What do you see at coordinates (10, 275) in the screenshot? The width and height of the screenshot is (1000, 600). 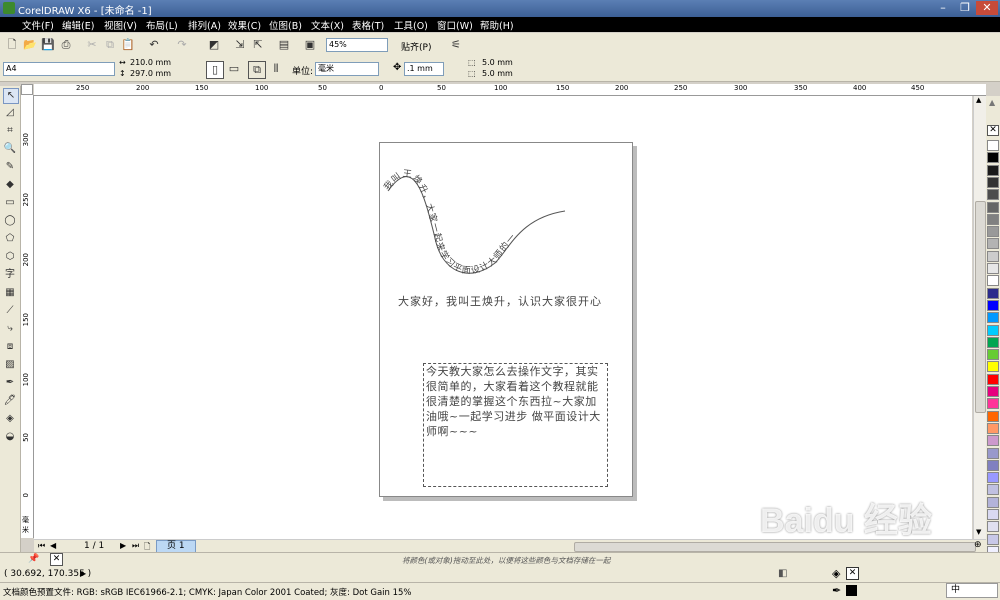 I see `text-tool-icon: 字` at bounding box center [10, 275].